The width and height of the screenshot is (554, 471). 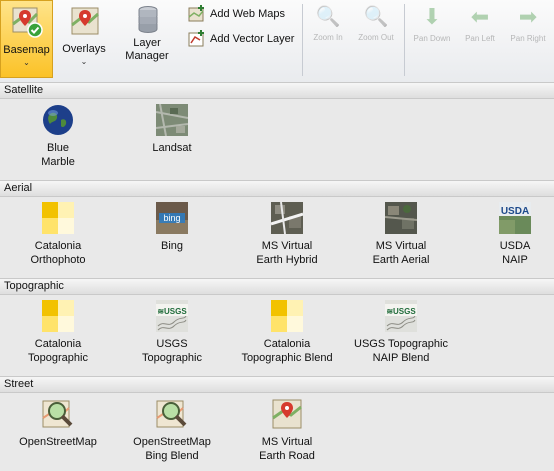 I want to click on add-web-maps-button: Add Web Maps, so click(x=236, y=14).